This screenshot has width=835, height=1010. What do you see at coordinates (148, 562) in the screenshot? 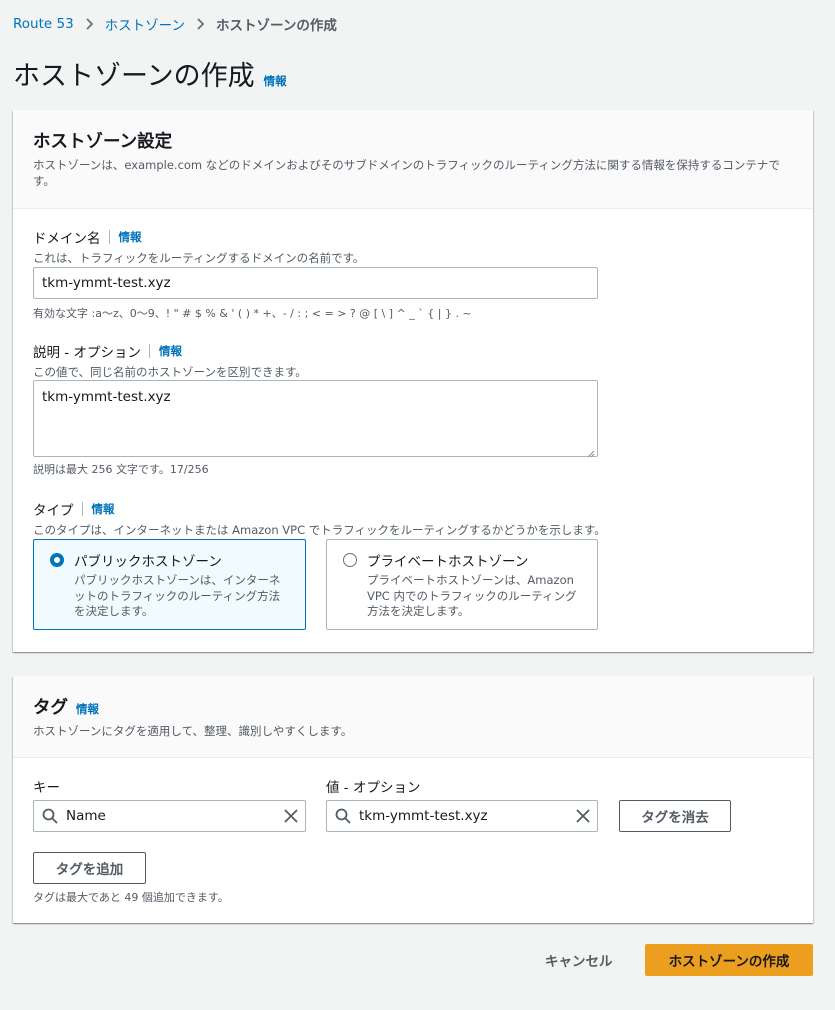
I see `radio-public-title: パブリックホストゾーン` at bounding box center [148, 562].